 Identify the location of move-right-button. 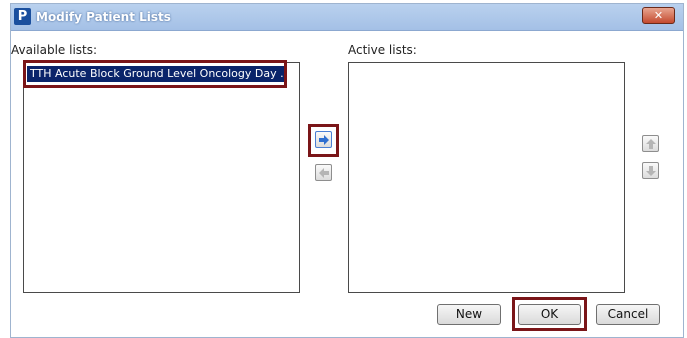
(323, 139).